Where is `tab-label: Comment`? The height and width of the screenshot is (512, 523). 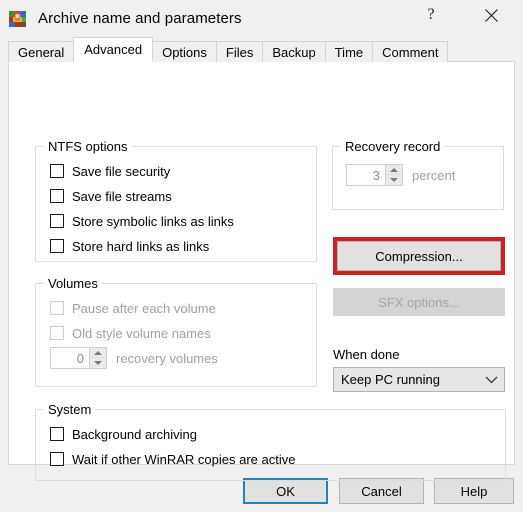 tab-label: Comment is located at coordinates (410, 52).